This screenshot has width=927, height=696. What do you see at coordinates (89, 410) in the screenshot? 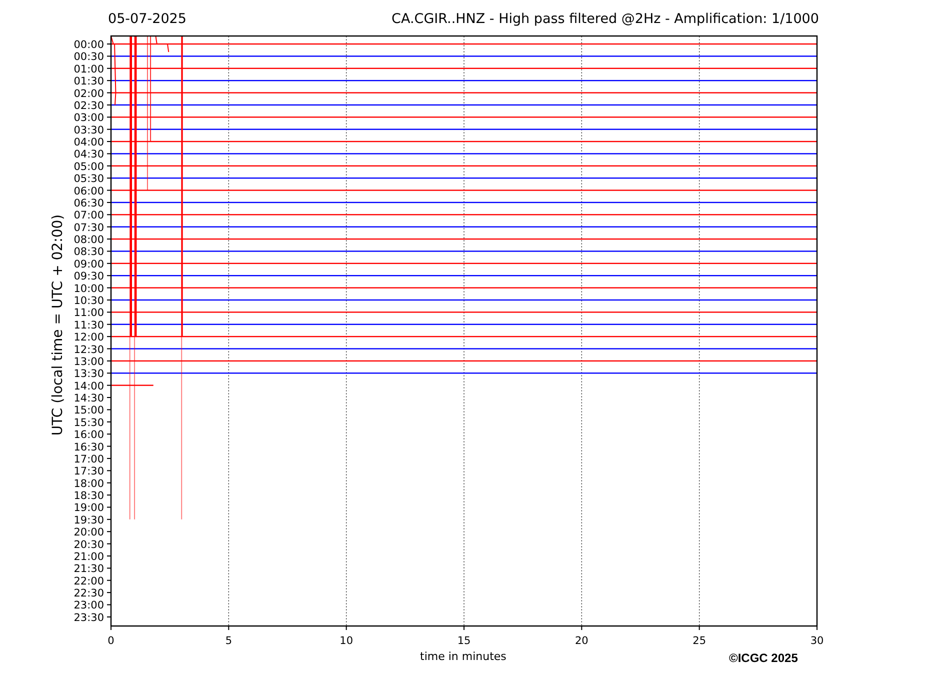
I see `y-tick-label: 15:00` at bounding box center [89, 410].